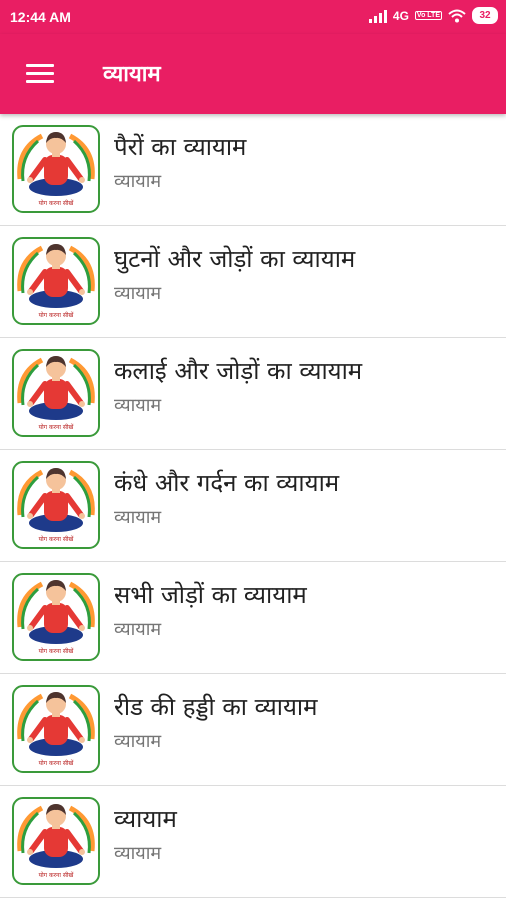  What do you see at coordinates (253, 74) in the screenshot?
I see `app-bar: व्यायाम` at bounding box center [253, 74].